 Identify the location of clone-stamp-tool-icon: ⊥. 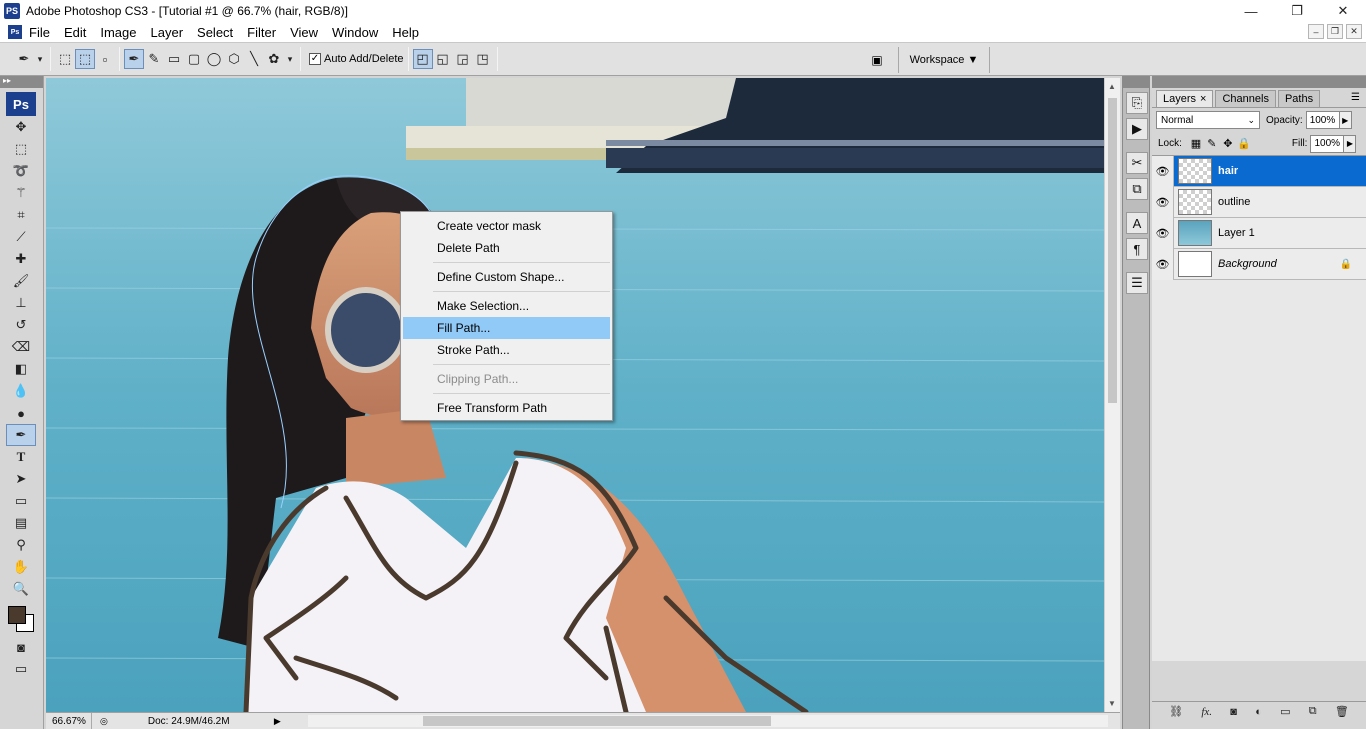
(21, 303).